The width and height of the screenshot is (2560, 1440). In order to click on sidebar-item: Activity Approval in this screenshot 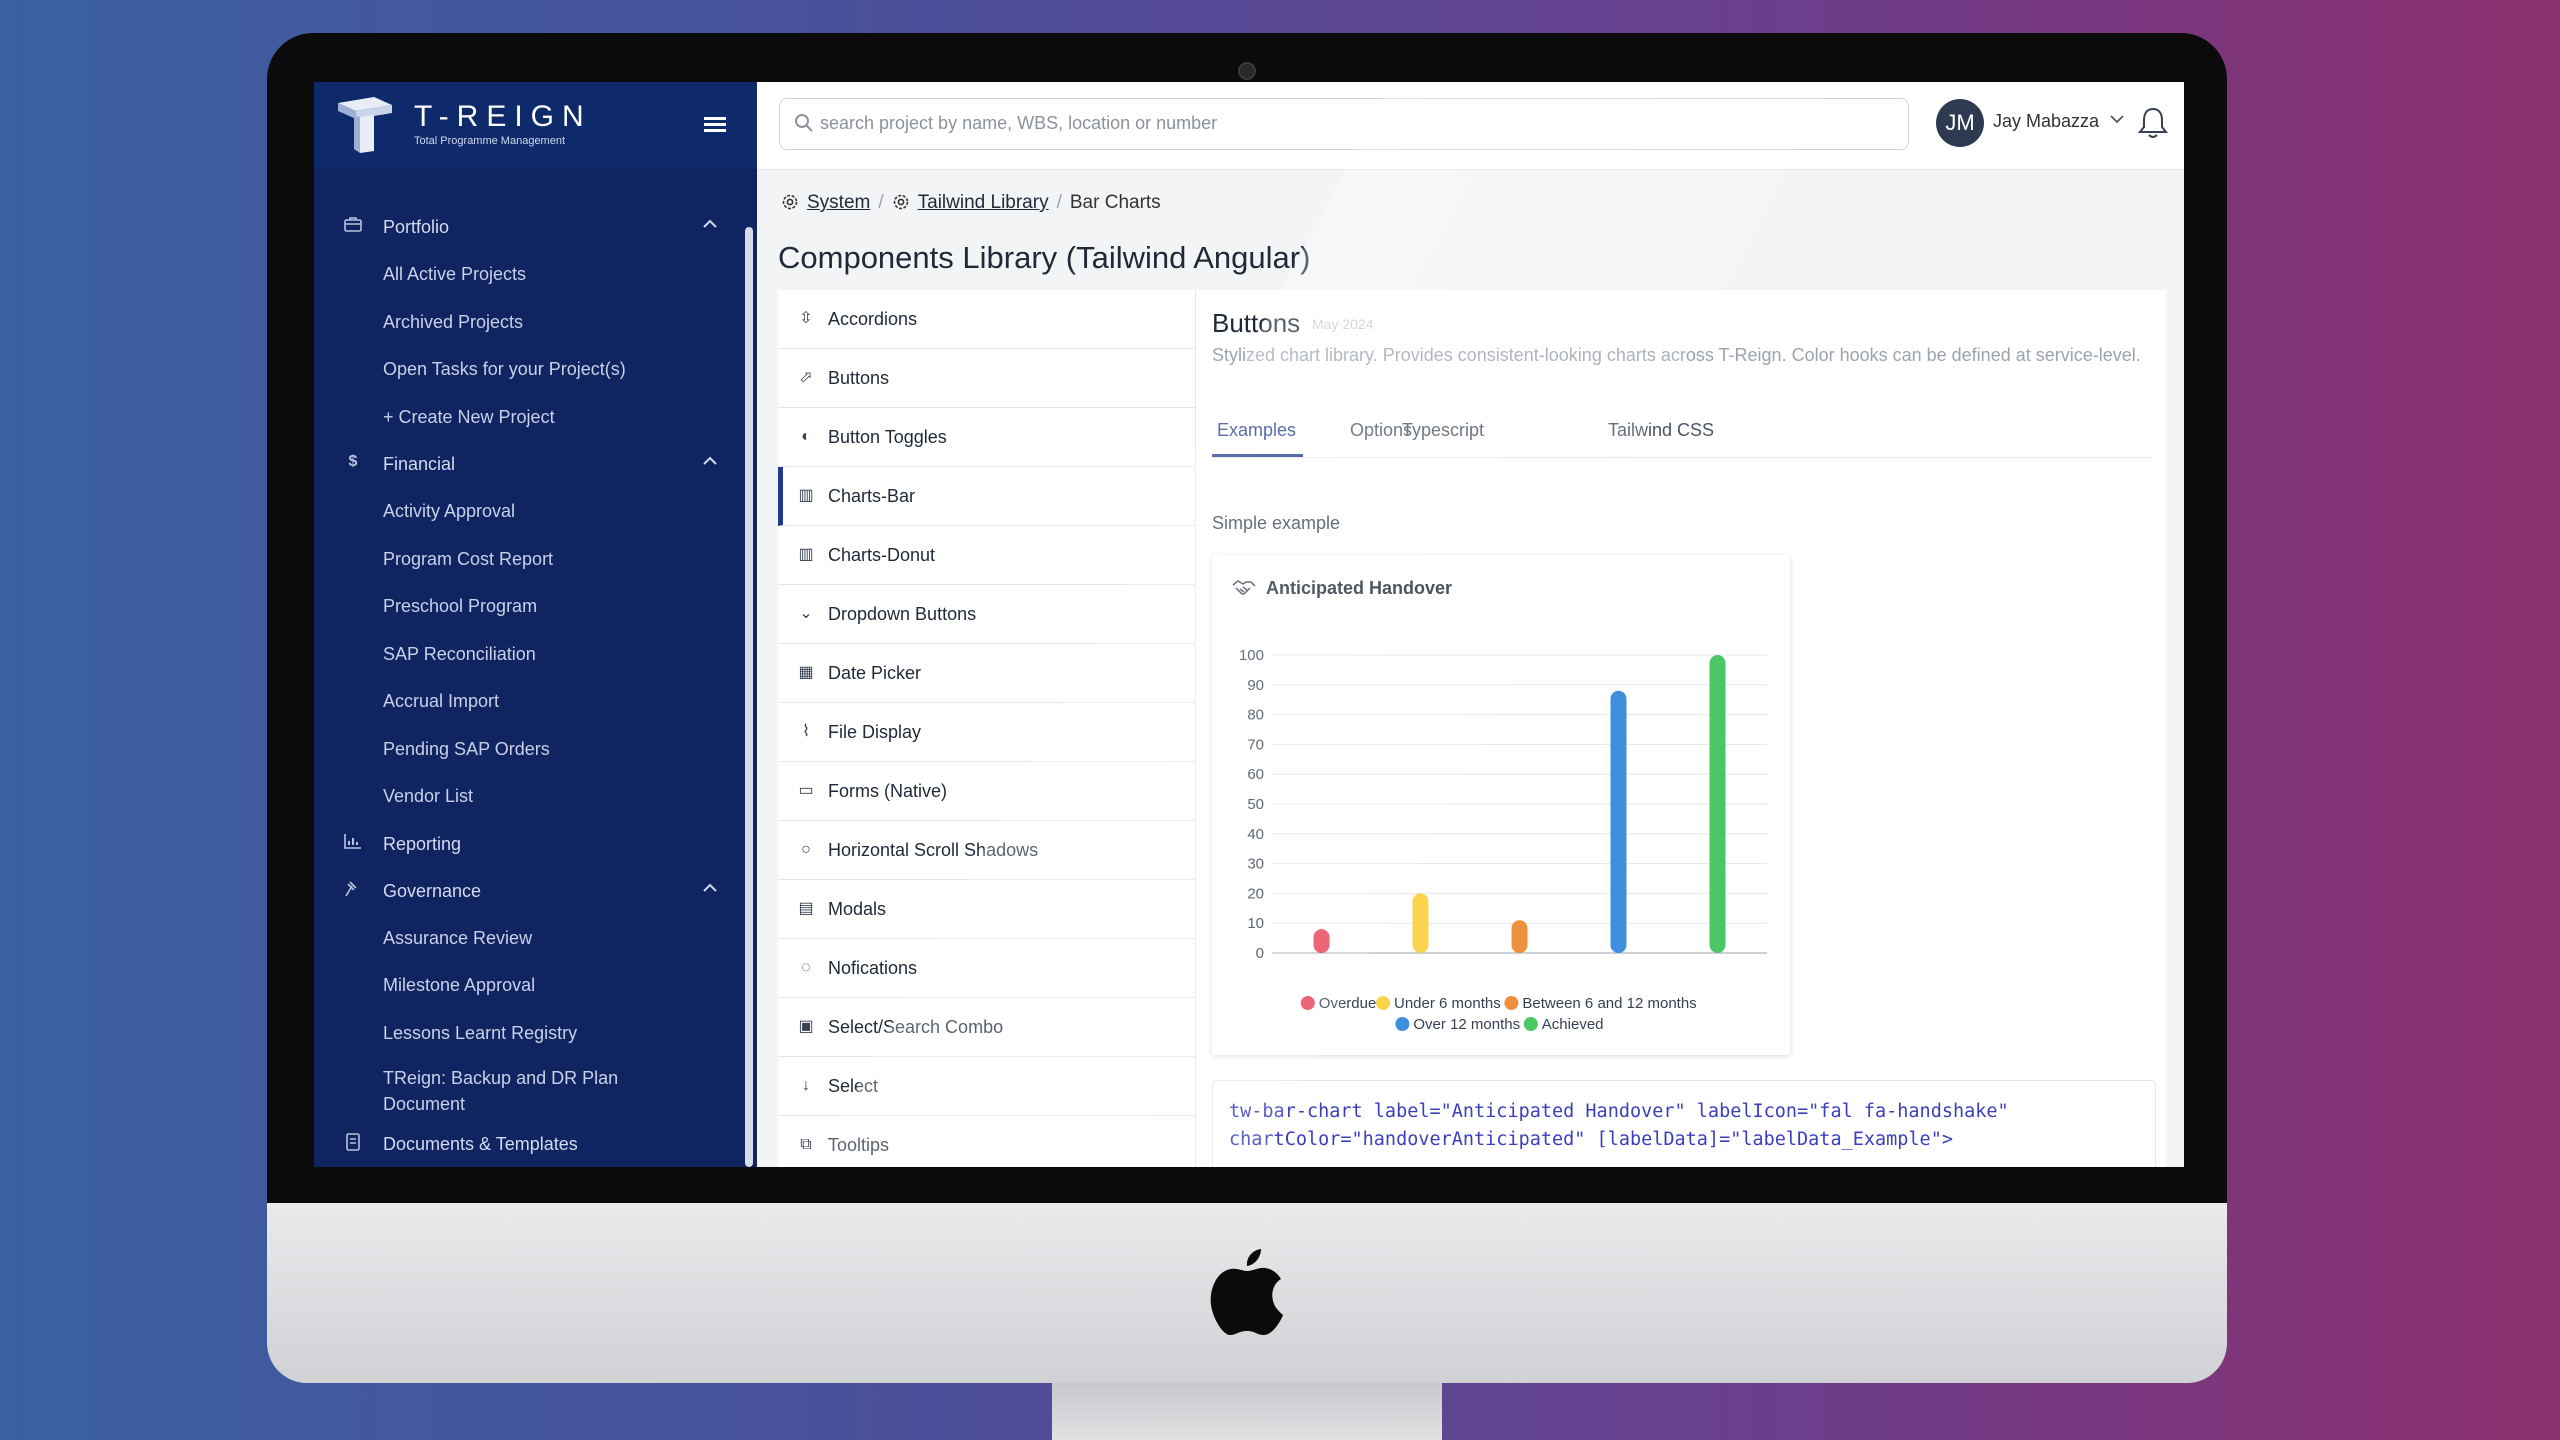, I will do `click(526, 512)`.